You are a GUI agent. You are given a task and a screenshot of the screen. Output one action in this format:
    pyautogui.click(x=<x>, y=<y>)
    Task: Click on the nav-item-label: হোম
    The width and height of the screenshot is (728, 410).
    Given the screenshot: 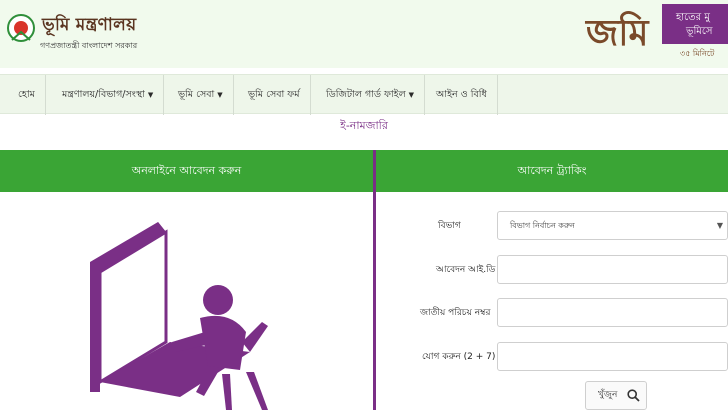 What is the action you would take?
    pyautogui.click(x=26, y=94)
    